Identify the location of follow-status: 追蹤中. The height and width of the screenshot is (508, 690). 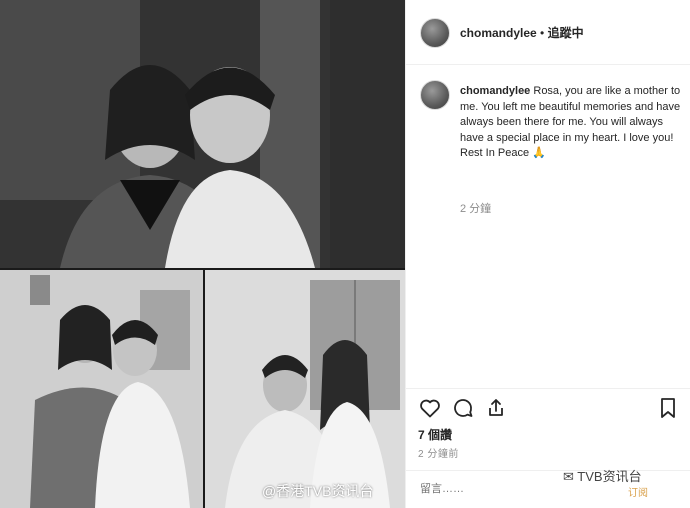
(566, 33).